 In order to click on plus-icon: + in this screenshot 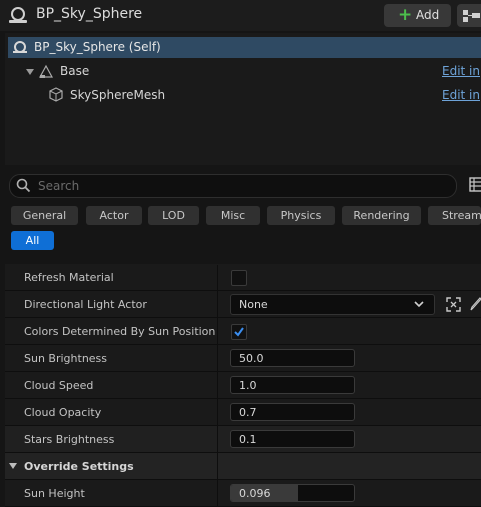, I will do `click(405, 15)`.